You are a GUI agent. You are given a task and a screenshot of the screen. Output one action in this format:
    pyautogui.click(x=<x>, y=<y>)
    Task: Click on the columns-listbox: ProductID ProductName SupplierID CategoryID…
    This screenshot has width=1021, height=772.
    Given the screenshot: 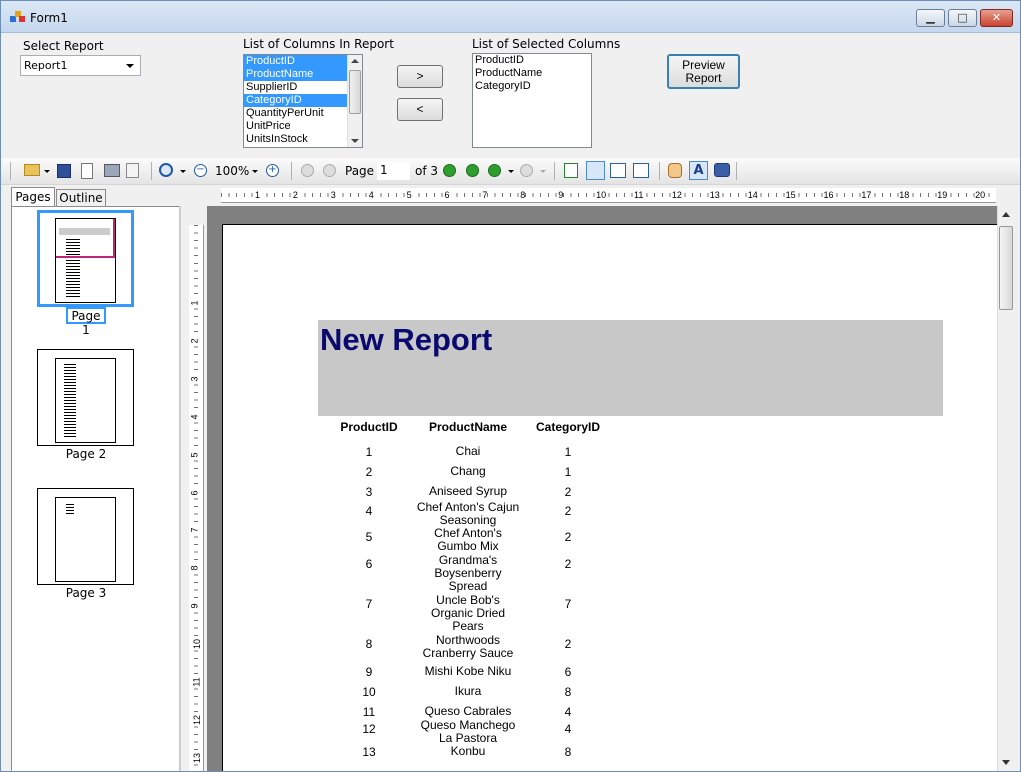 What is the action you would take?
    pyautogui.click(x=303, y=101)
    